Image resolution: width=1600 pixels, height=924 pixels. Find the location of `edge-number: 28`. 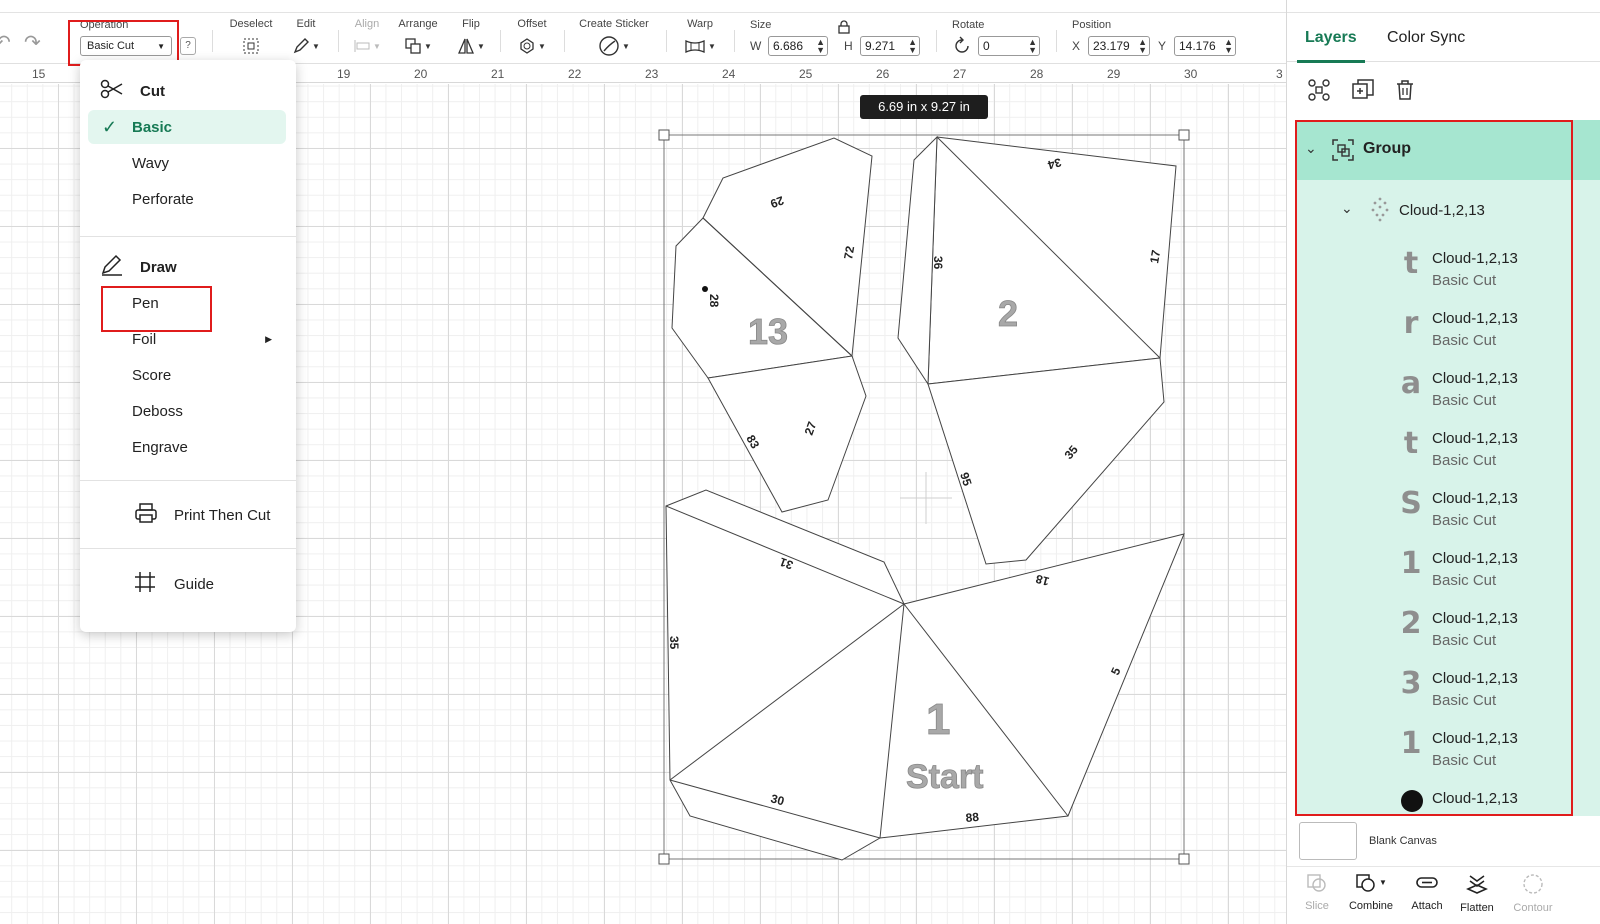

edge-number: 28 is located at coordinates (714, 301).